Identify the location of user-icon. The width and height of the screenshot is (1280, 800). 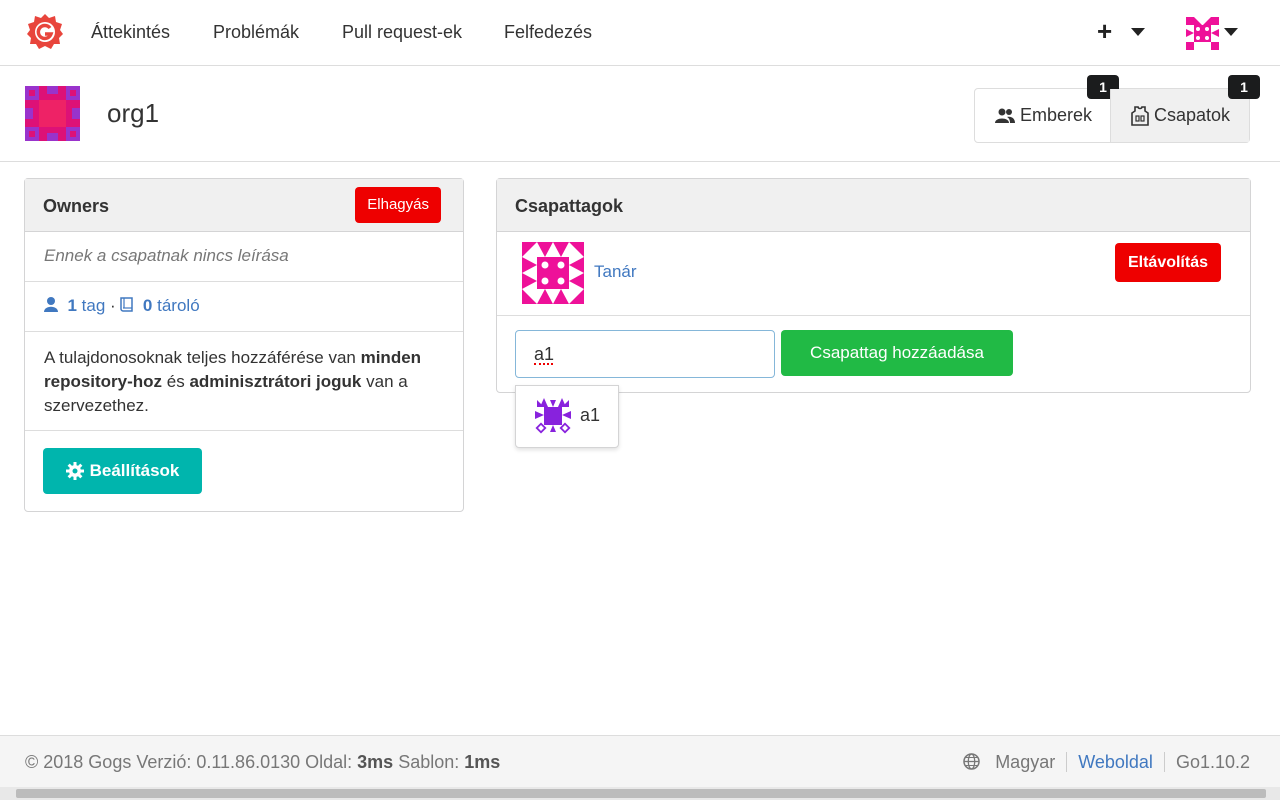
(51, 304).